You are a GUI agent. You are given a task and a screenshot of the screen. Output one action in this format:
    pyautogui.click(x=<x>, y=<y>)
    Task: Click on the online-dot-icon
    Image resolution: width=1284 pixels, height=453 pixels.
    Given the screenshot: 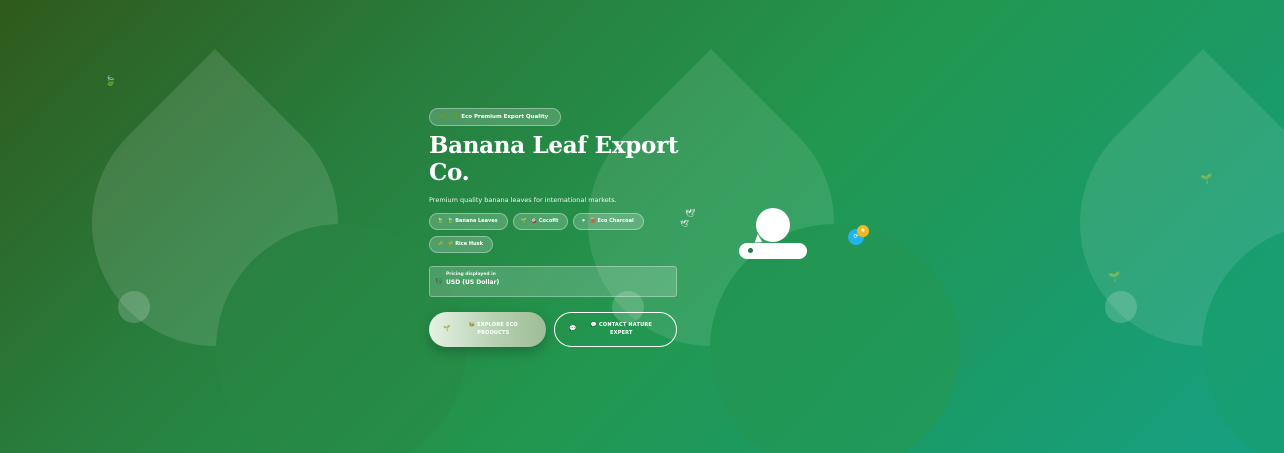 What is the action you would take?
    pyautogui.click(x=750, y=250)
    